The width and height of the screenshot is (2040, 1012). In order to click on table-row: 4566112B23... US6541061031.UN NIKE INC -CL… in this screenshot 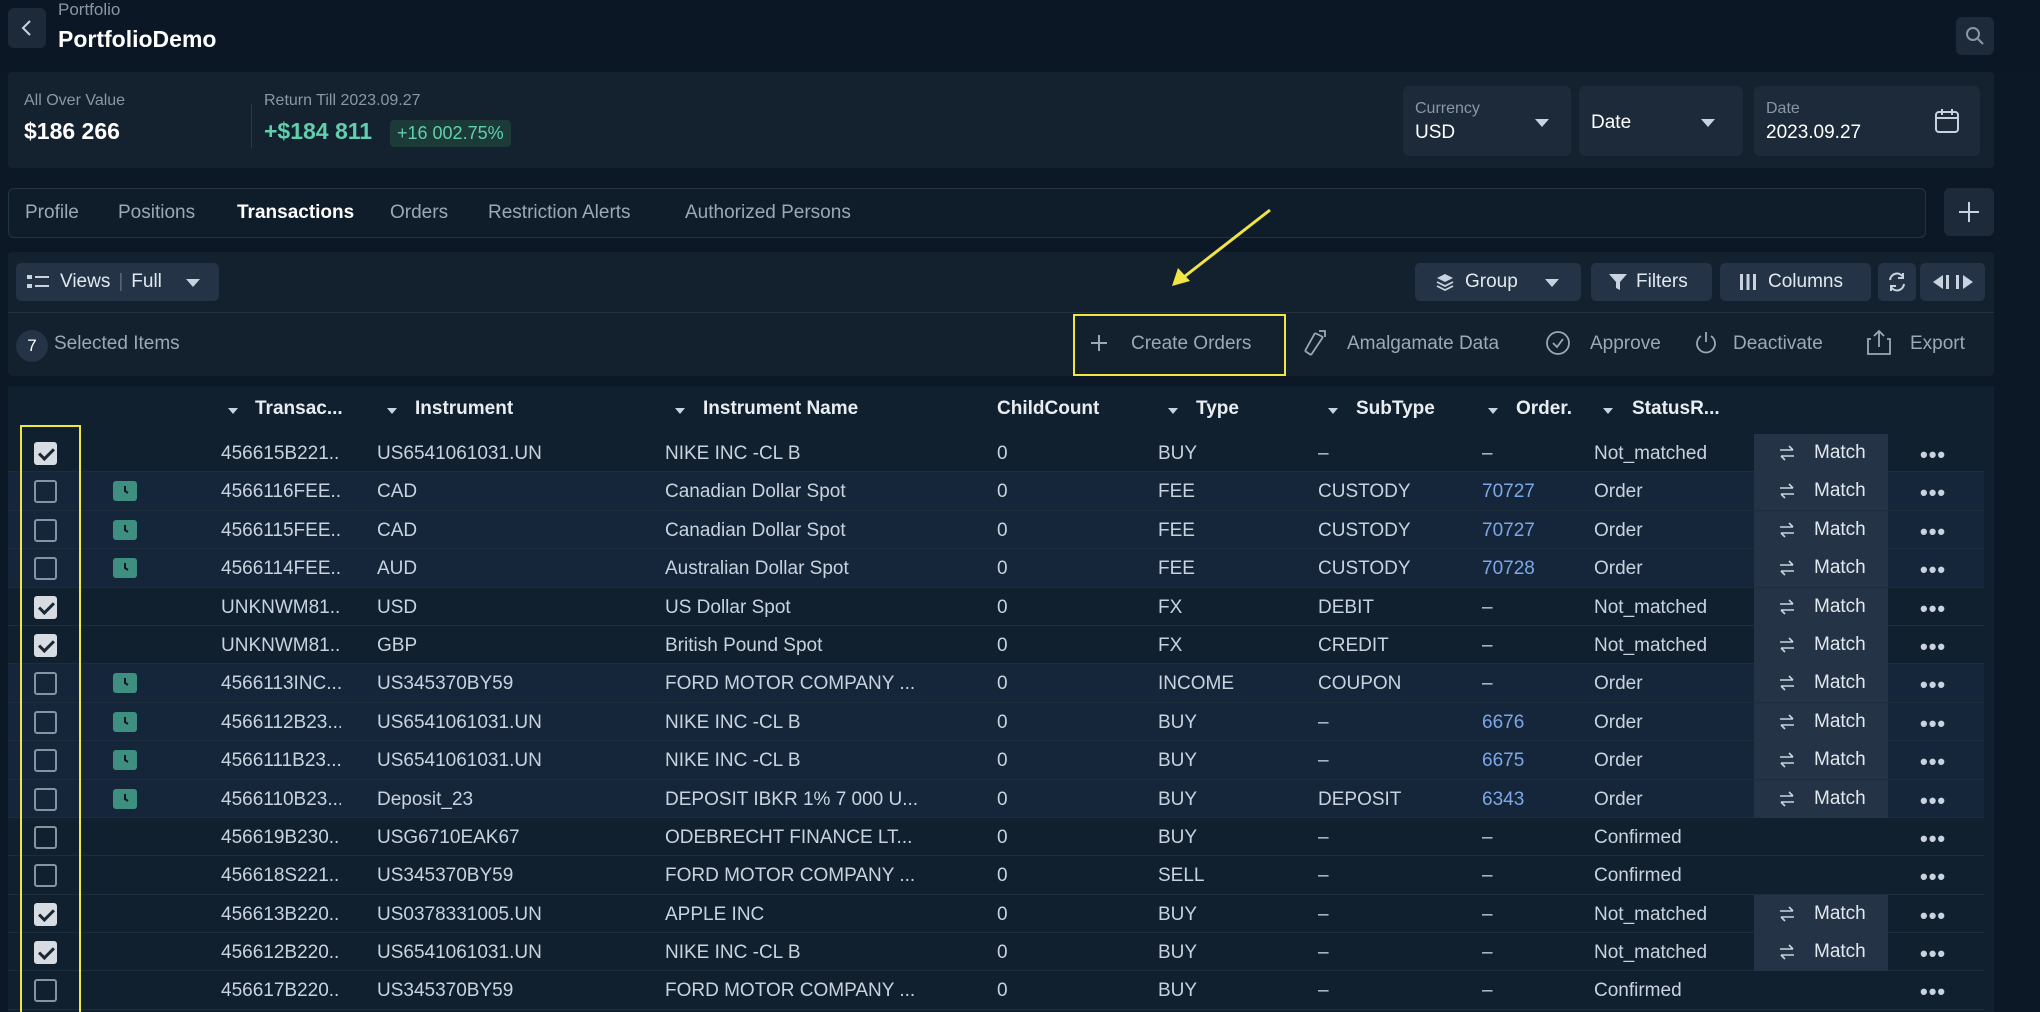, I will do `click(996, 722)`.